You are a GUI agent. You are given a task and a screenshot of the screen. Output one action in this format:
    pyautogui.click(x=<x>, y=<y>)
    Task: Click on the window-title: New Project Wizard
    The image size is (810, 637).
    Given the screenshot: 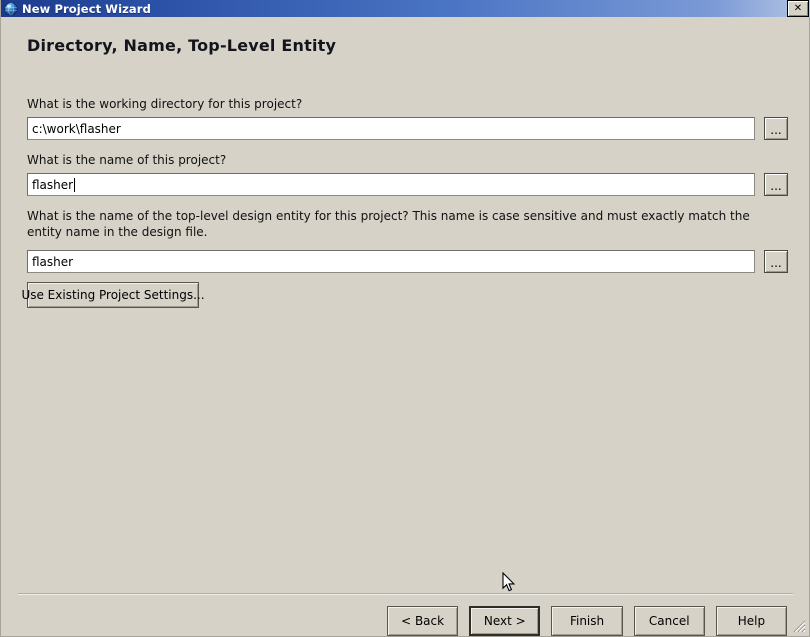 What is the action you would take?
    pyautogui.click(x=86, y=8)
    